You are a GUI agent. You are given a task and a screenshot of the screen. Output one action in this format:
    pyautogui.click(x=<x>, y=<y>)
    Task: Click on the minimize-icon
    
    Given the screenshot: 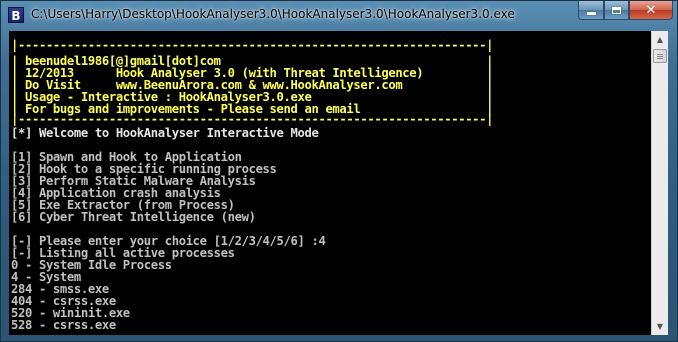 What is the action you would take?
    pyautogui.click(x=591, y=13)
    